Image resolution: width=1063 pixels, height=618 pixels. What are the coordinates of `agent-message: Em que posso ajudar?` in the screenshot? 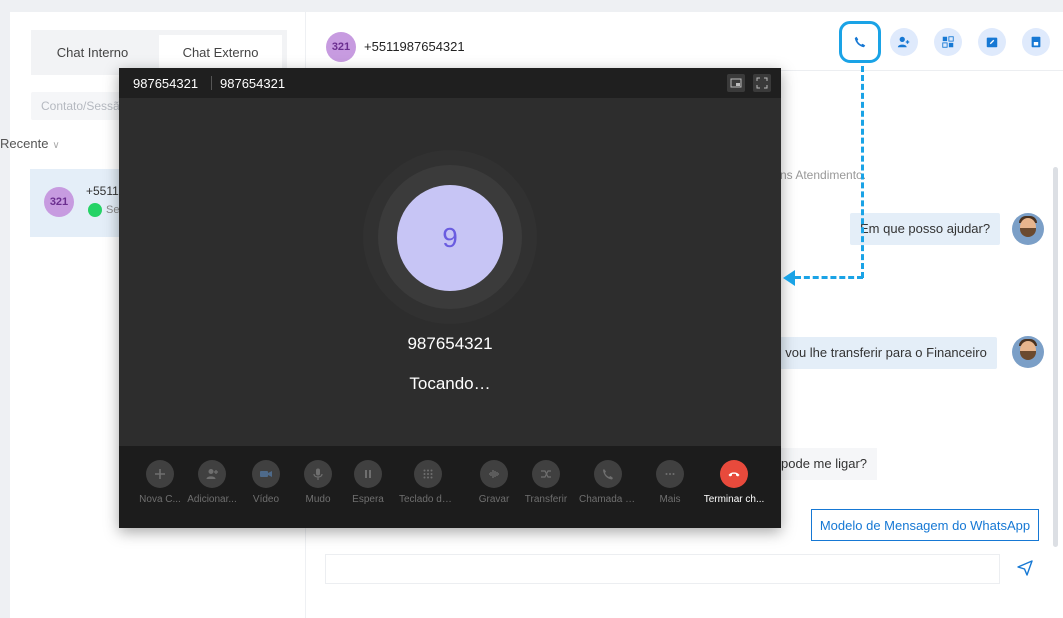 It's located at (925, 229).